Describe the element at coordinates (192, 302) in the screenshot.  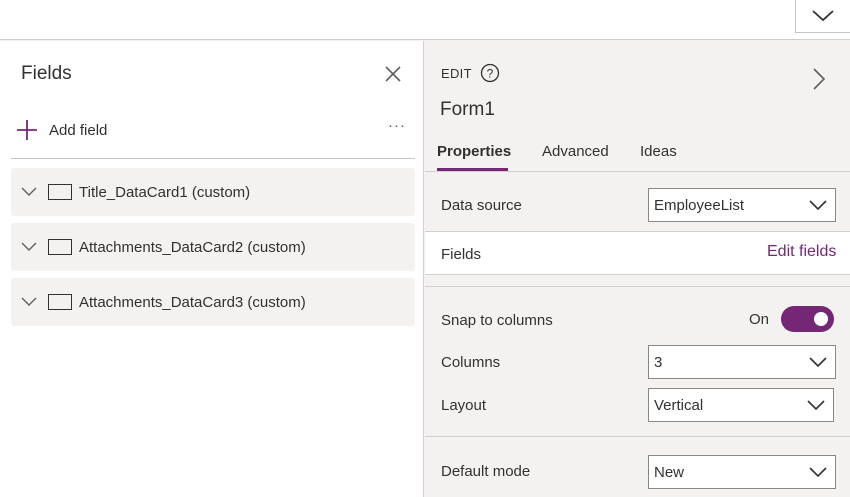
I see `data-card-label: Attachments_DataCard3 (custom)` at that location.